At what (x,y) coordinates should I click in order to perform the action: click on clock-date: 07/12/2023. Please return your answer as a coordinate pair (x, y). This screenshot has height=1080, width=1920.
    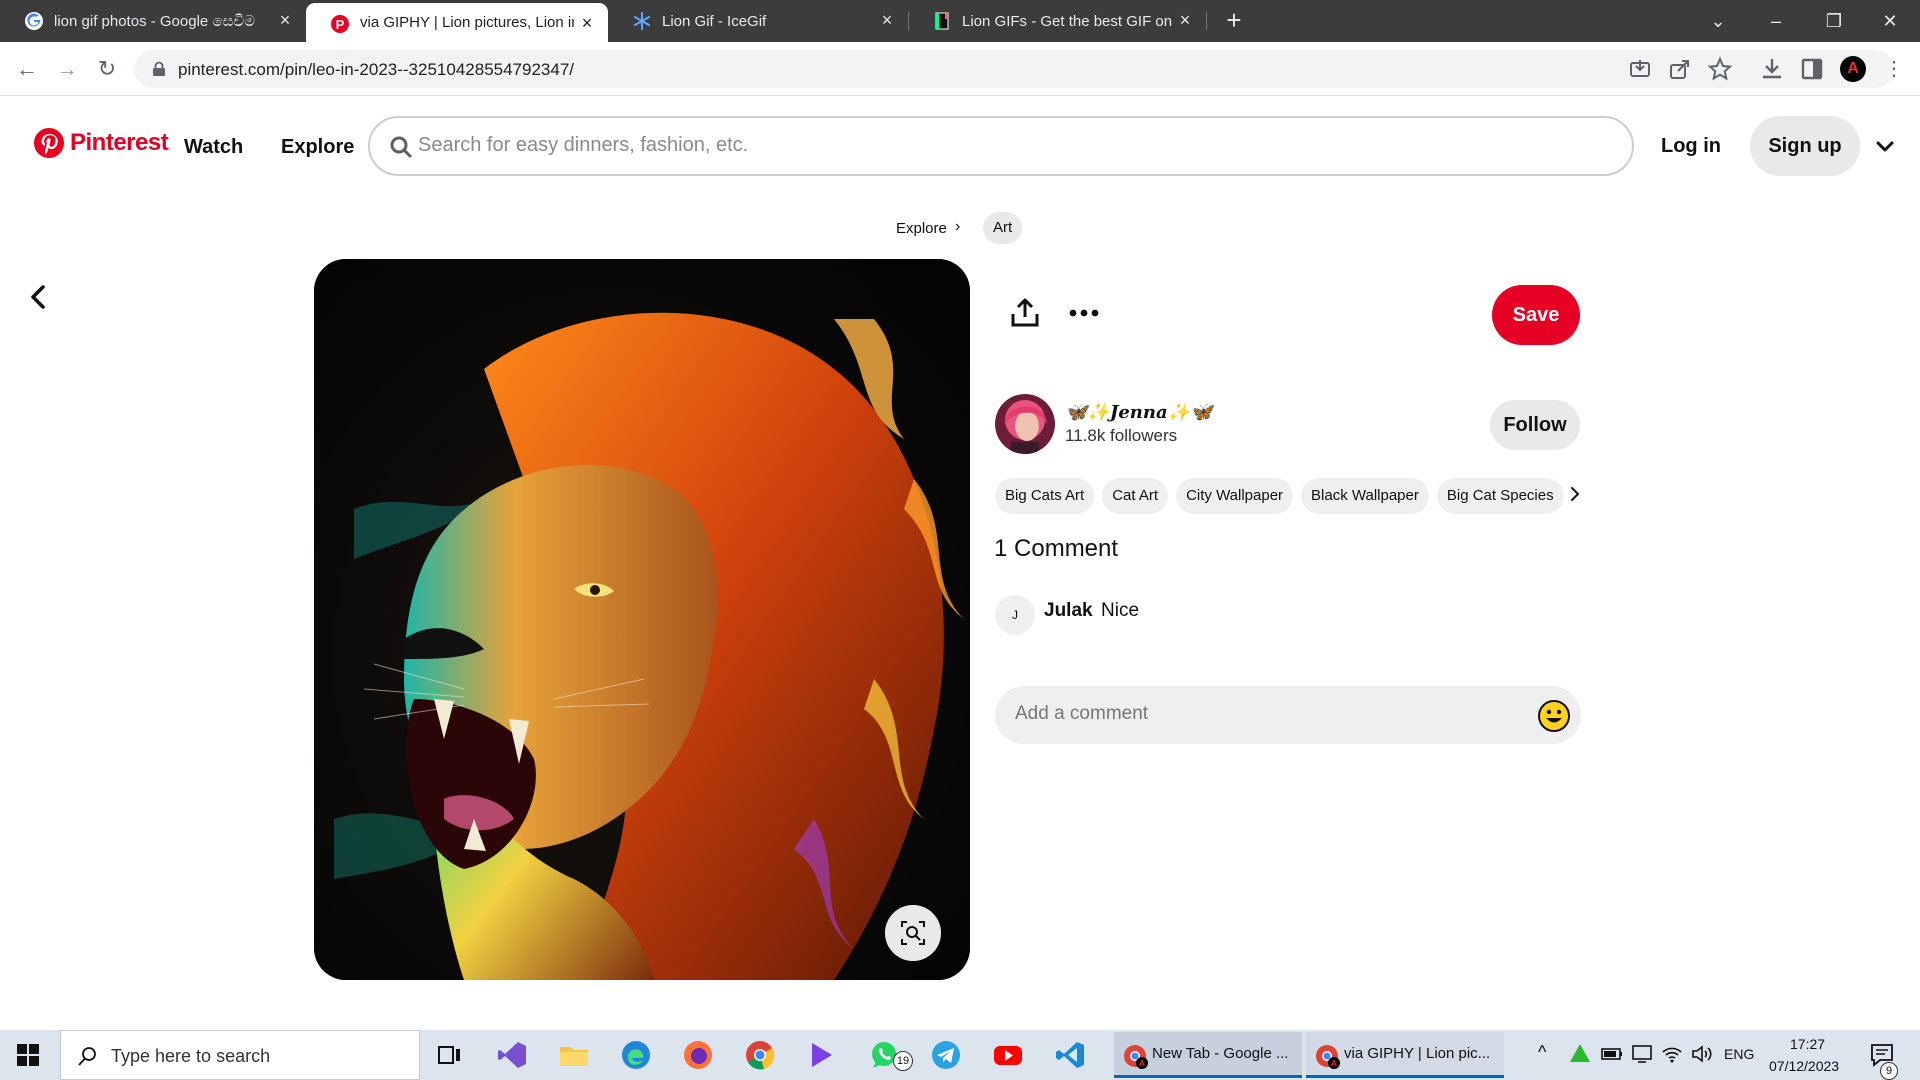
    Looking at the image, I should click on (1804, 1066).